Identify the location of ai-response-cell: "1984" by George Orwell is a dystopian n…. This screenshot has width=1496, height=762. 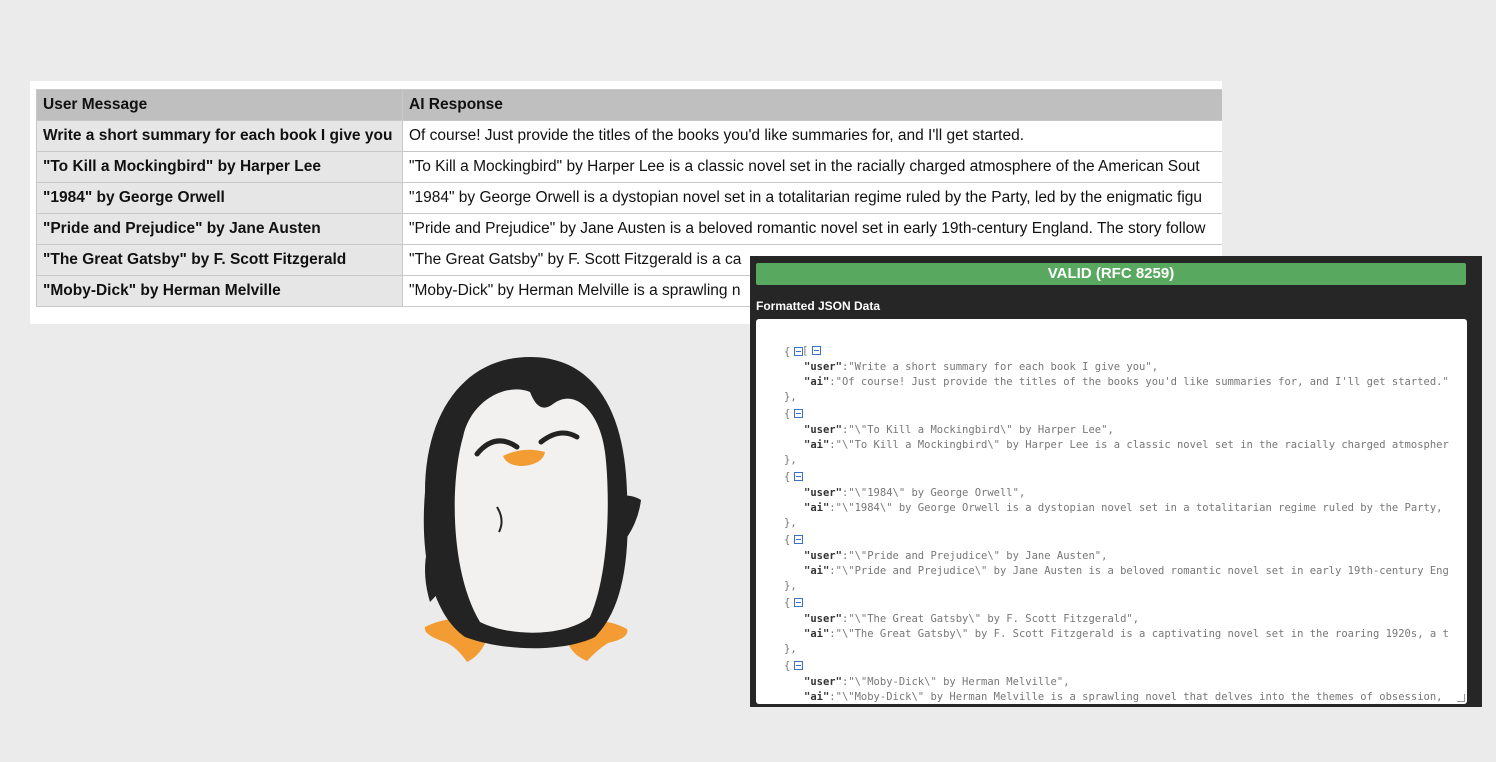
(812, 198).